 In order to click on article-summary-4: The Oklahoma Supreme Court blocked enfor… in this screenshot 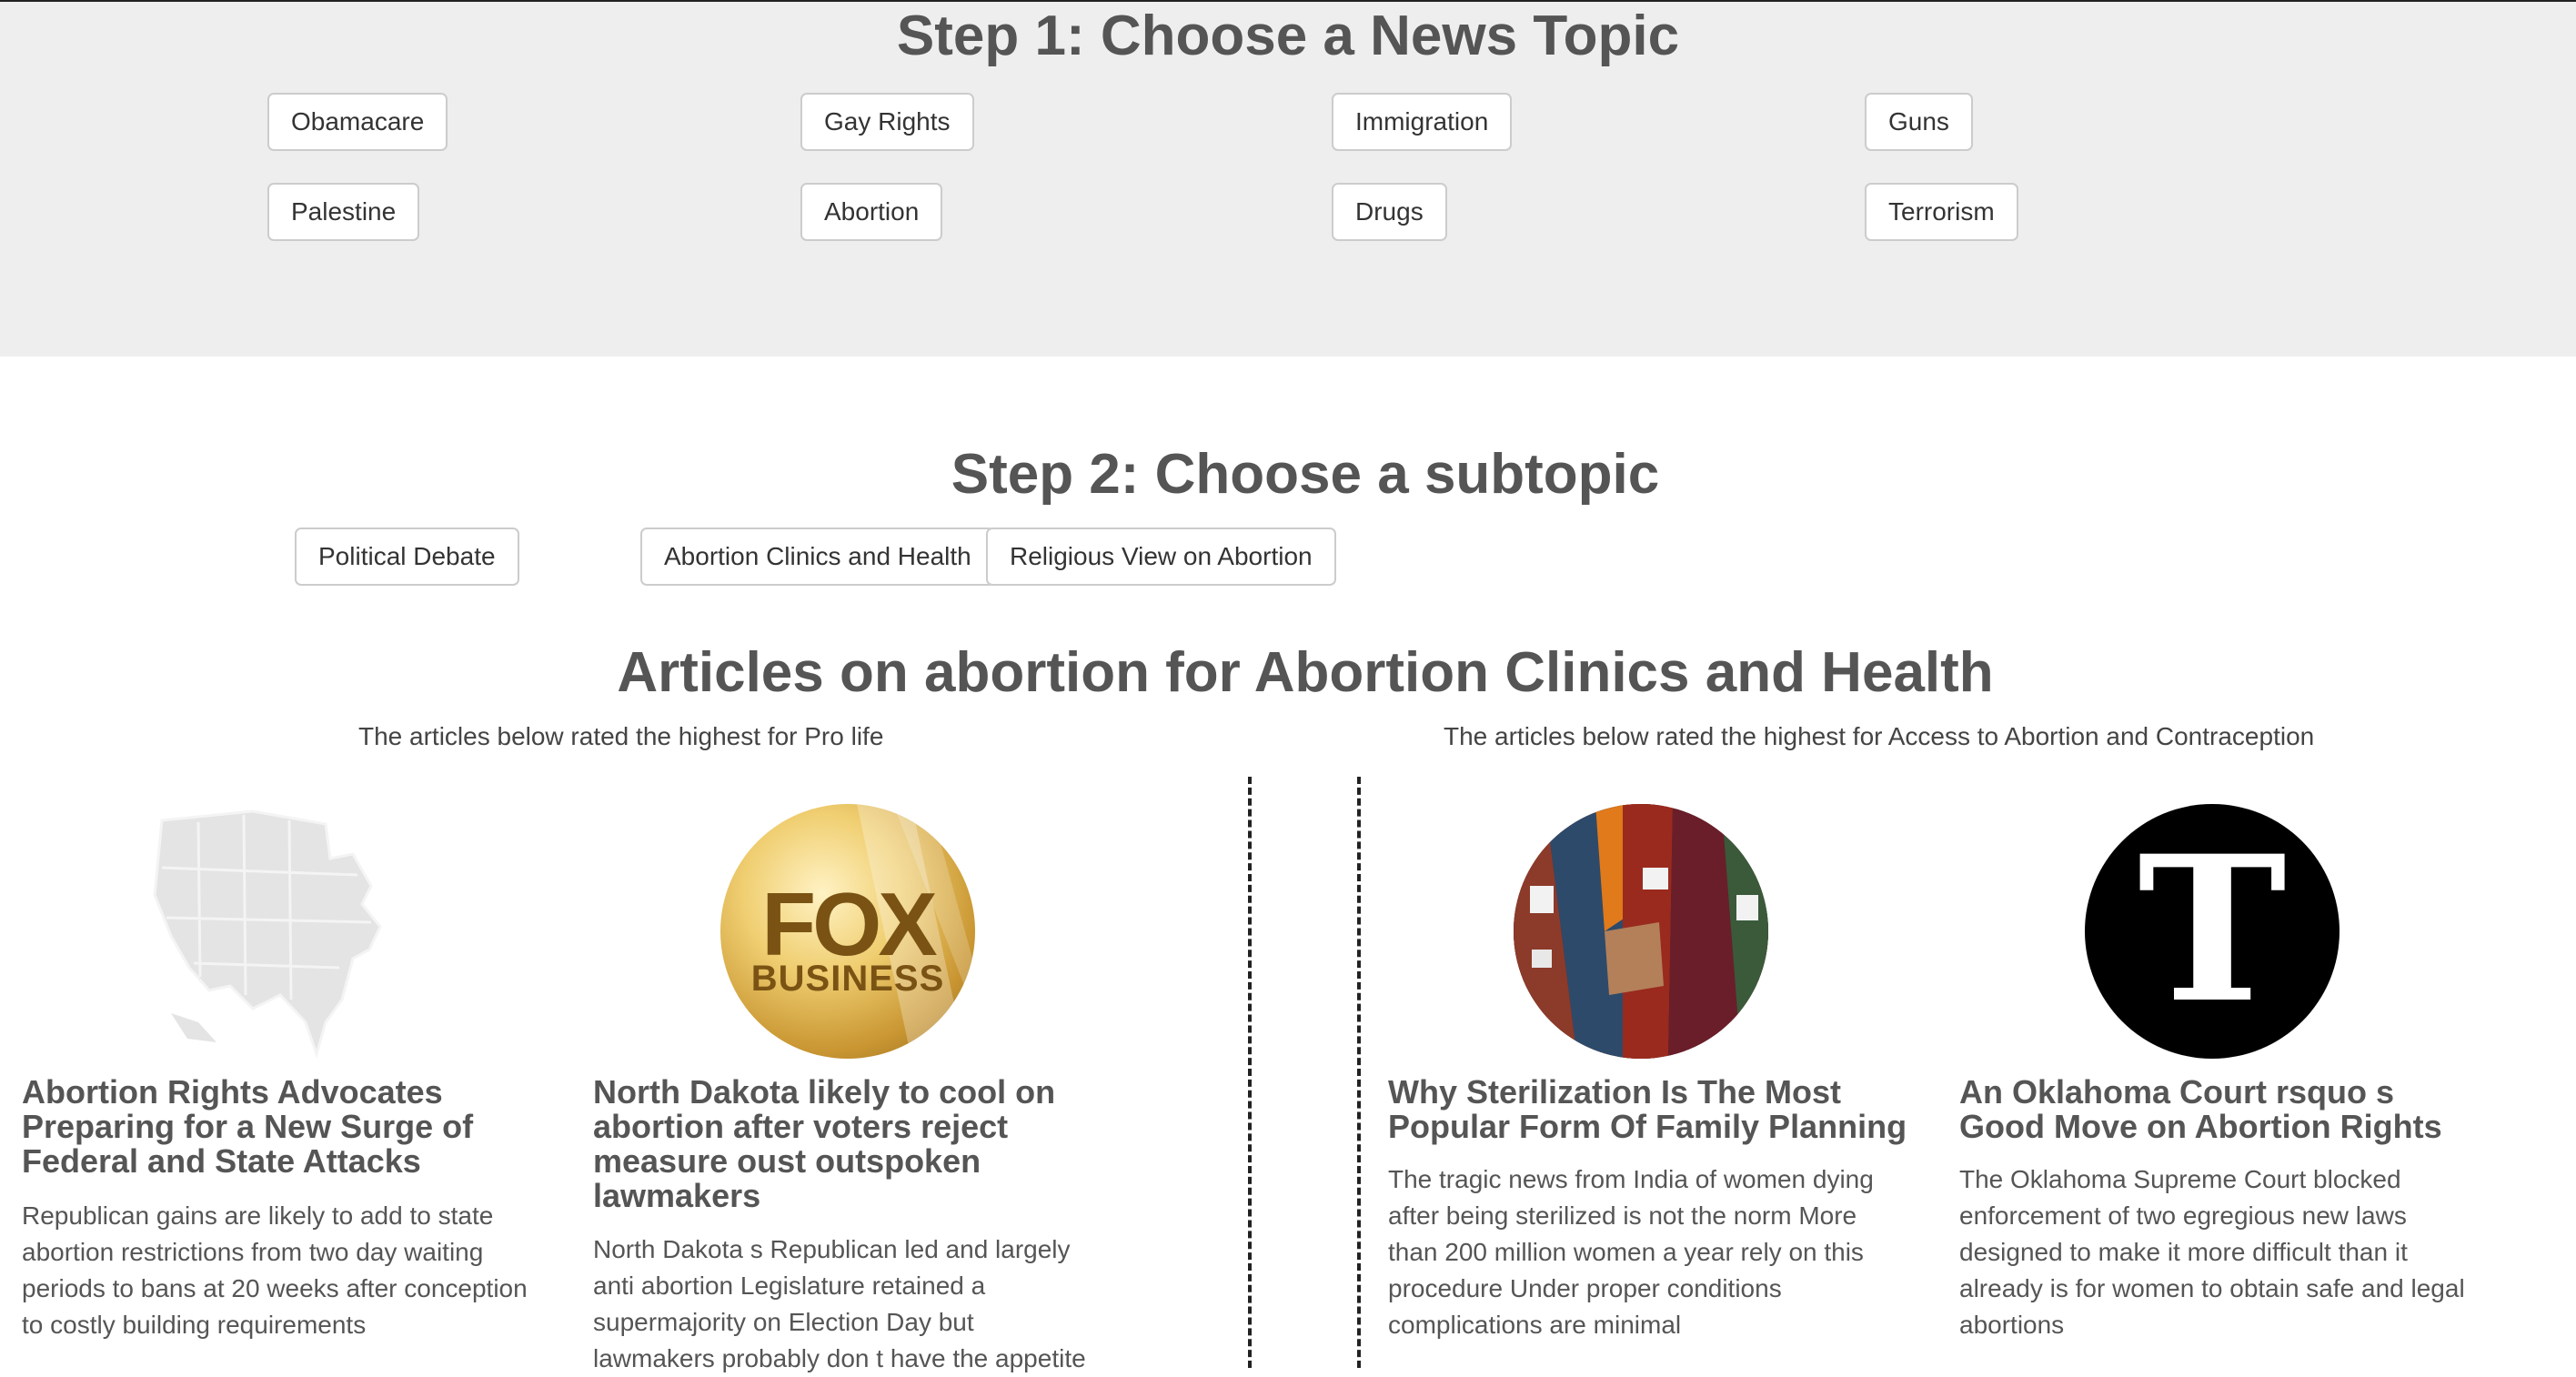, I will do `click(2212, 1252)`.